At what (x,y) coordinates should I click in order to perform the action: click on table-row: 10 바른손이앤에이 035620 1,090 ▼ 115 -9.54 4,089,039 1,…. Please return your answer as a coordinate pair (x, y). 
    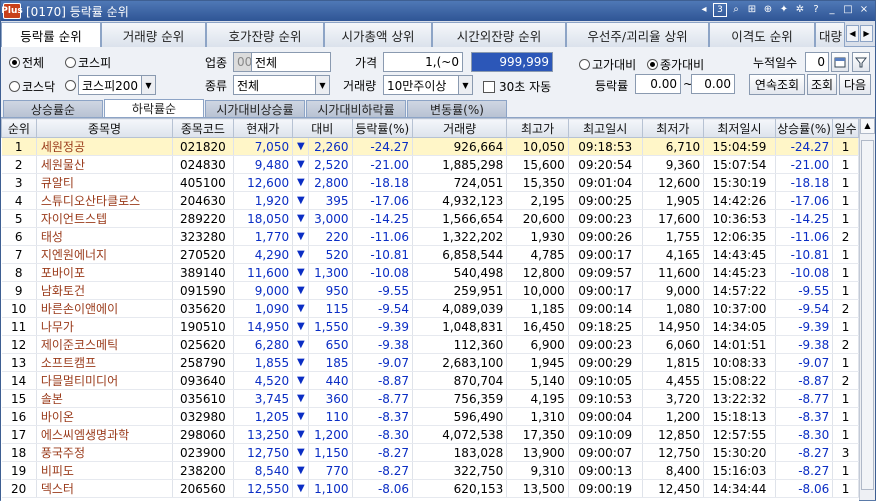
    Looking at the image, I should click on (430, 308).